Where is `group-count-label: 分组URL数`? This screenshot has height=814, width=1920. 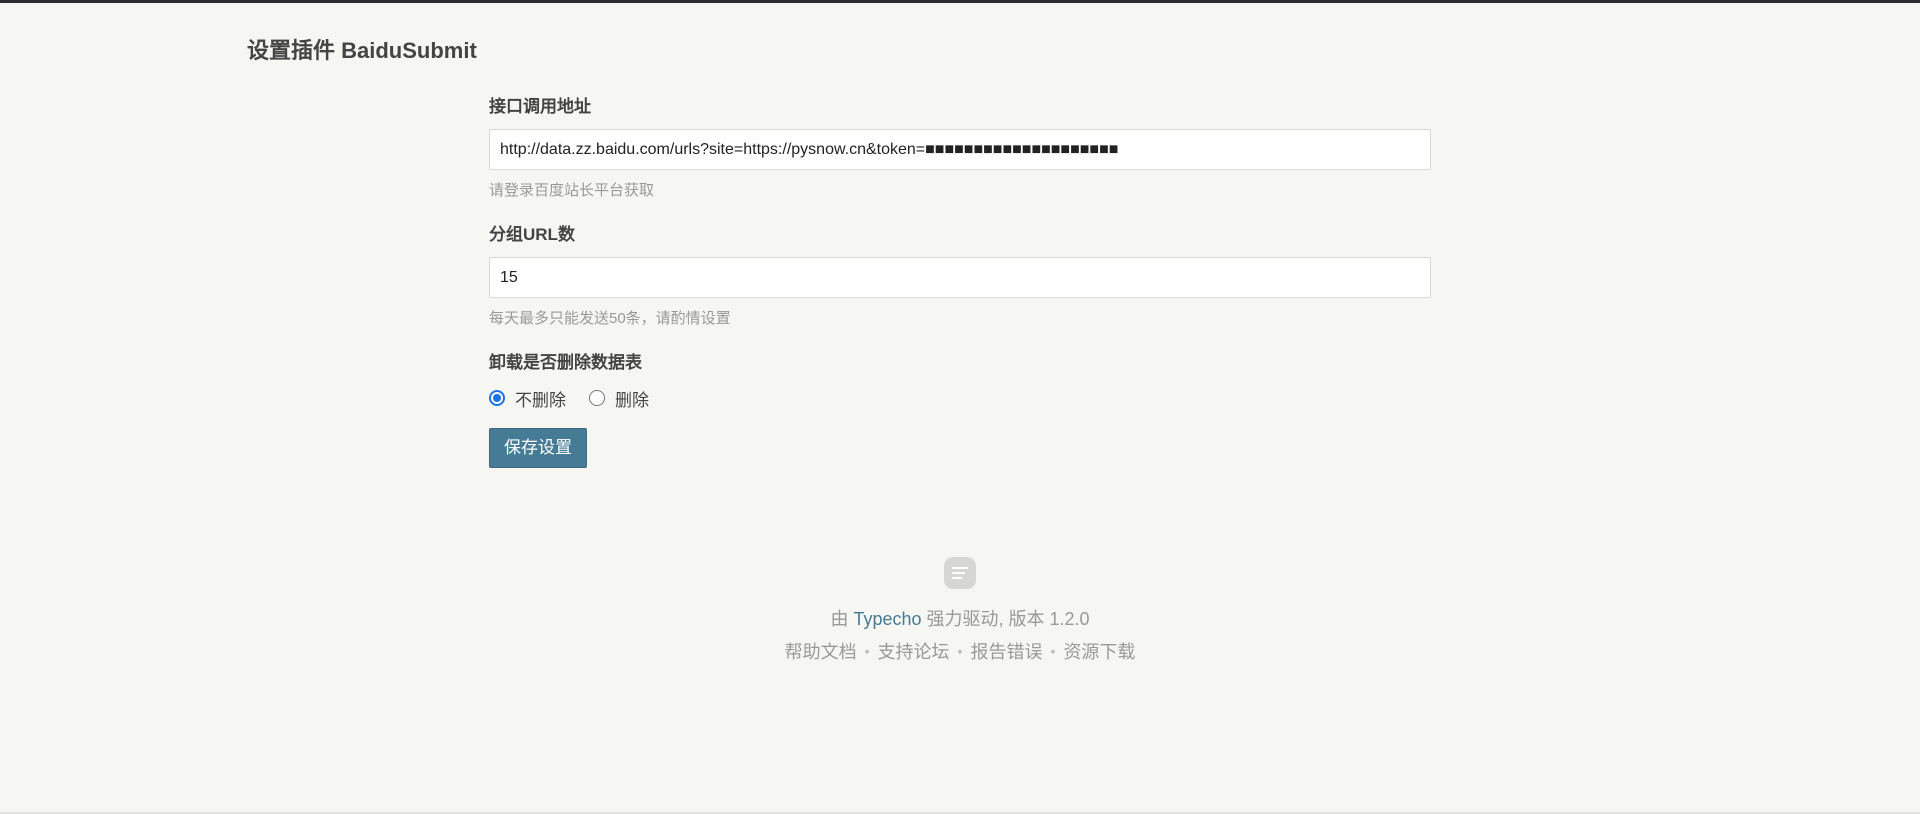 group-count-label: 分组URL数 is located at coordinates (532, 234).